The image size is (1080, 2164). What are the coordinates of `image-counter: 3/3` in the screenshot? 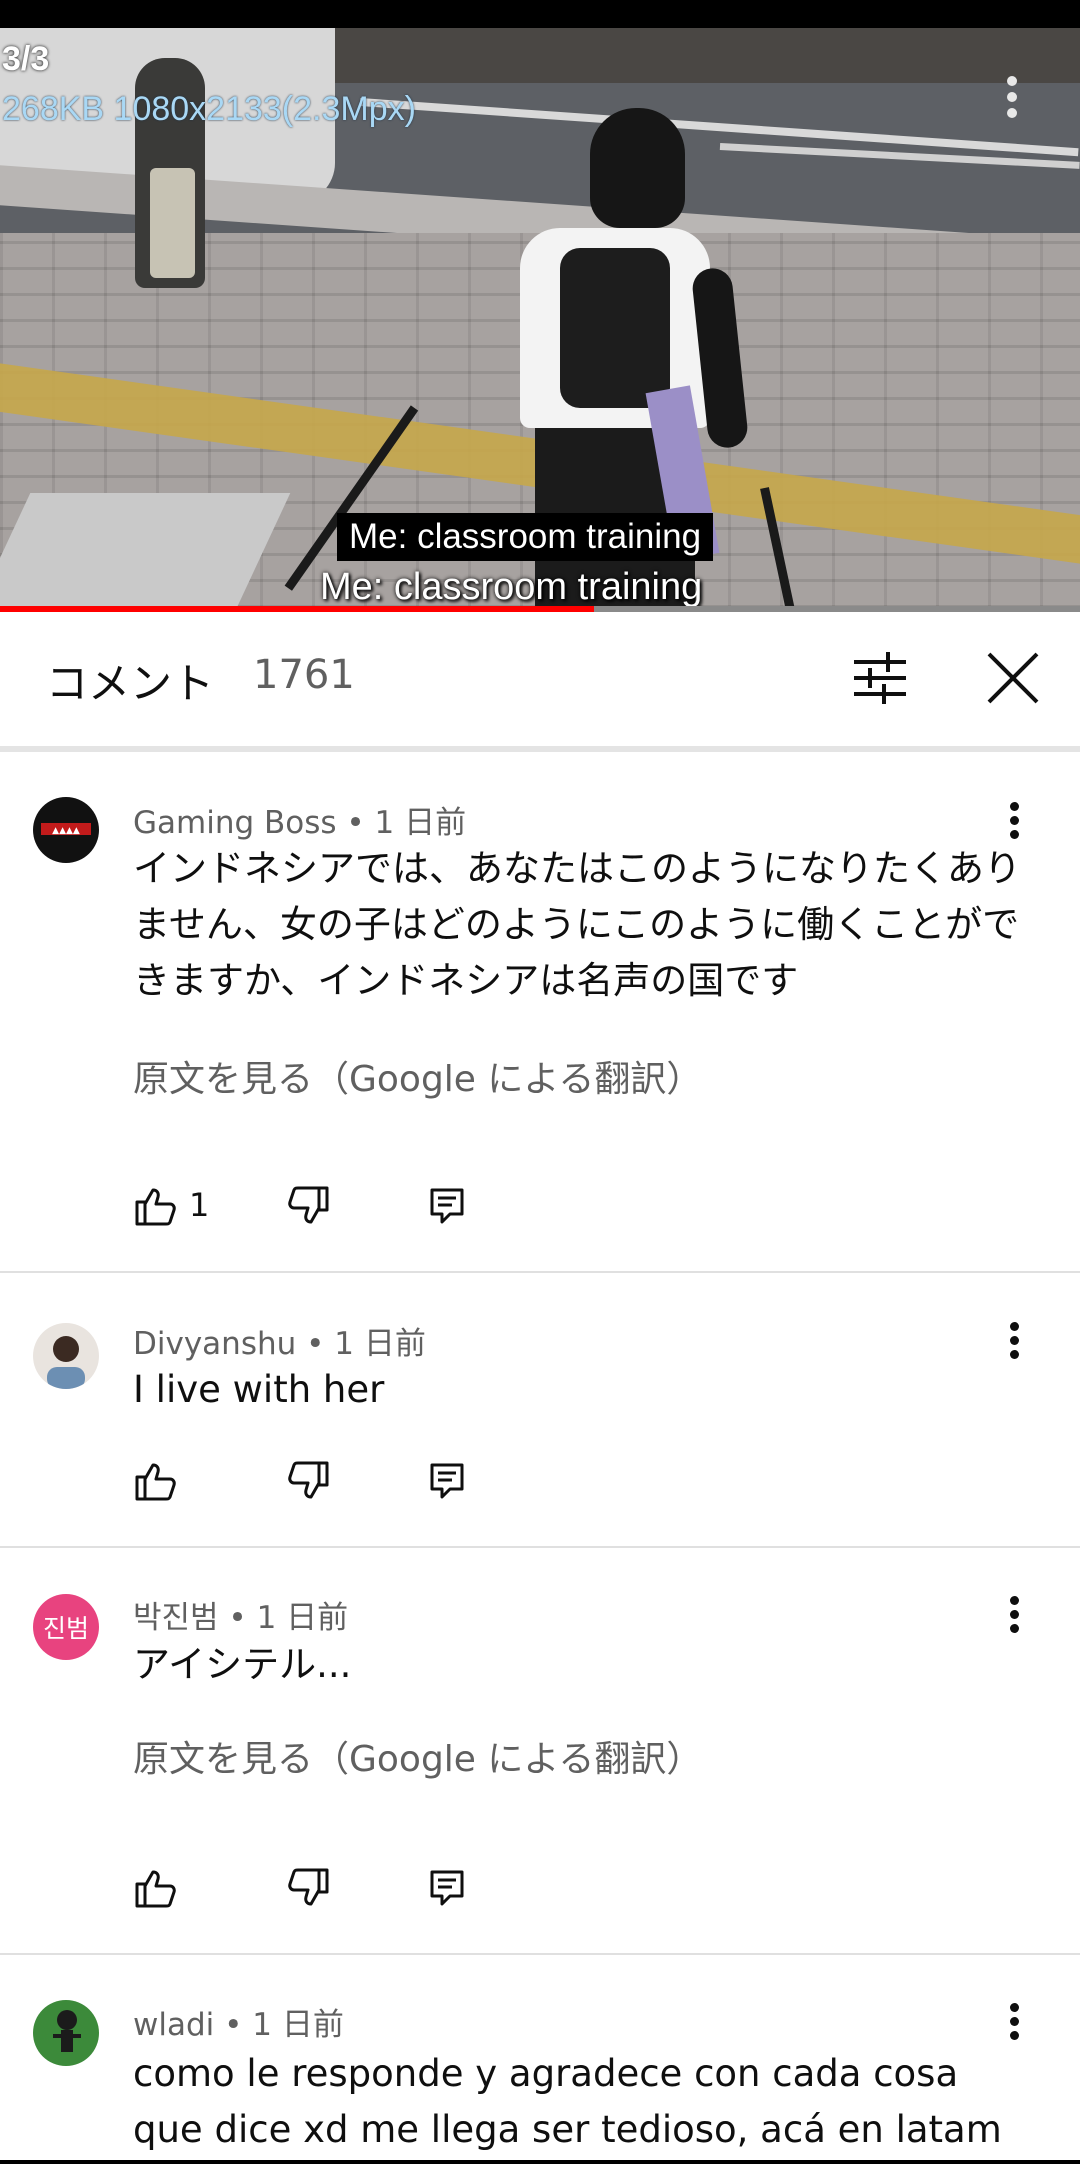 It's located at (26, 59).